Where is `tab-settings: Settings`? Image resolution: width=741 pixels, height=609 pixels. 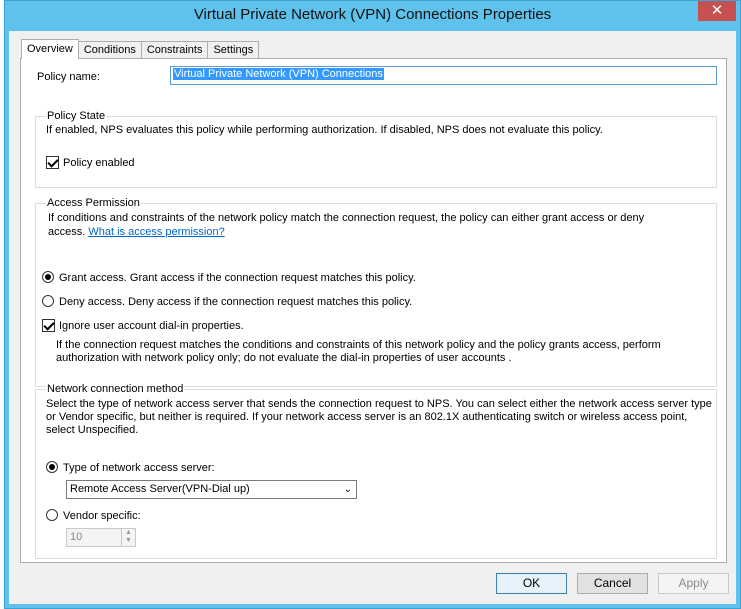
tab-settings: Settings is located at coordinates (233, 50).